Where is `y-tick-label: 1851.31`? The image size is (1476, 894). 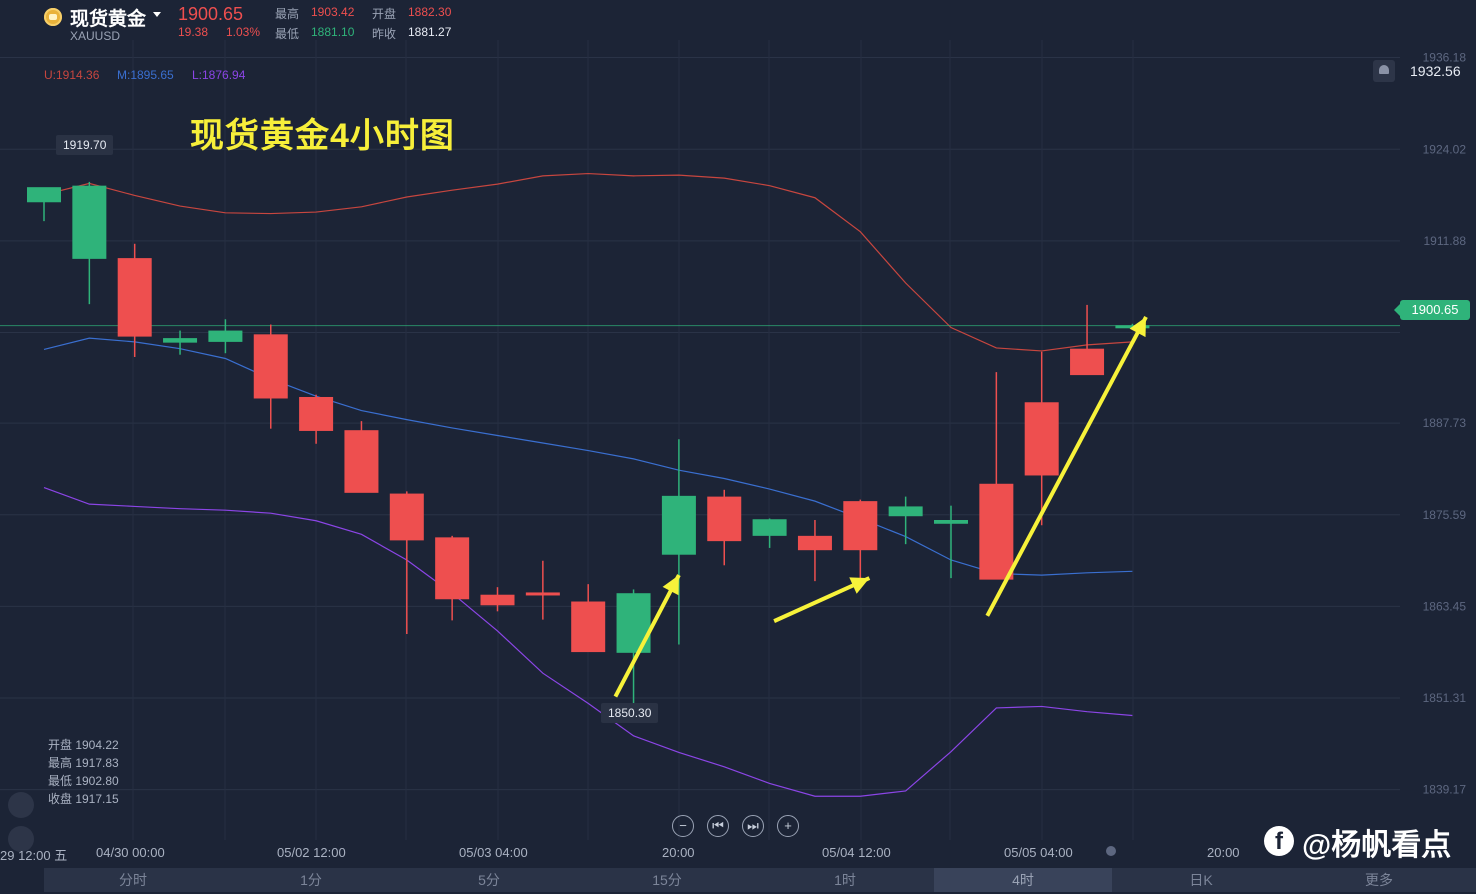
y-tick-label: 1851.31 is located at coordinates (1445, 698).